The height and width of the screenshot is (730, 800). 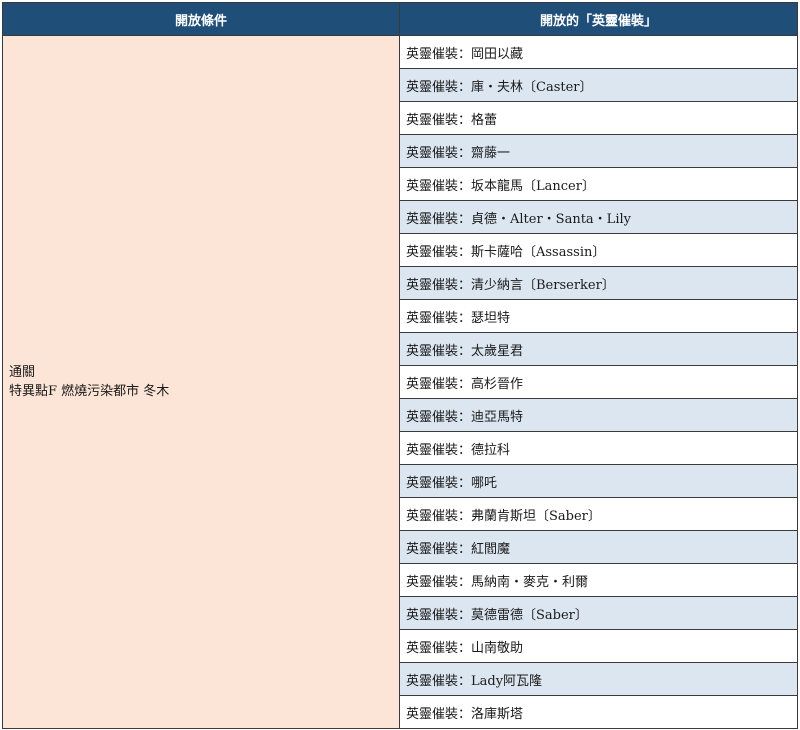 What do you see at coordinates (598, 580) in the screenshot?
I see `craft-cell: 英靈催裝：馬納南・麥克・利爾` at bounding box center [598, 580].